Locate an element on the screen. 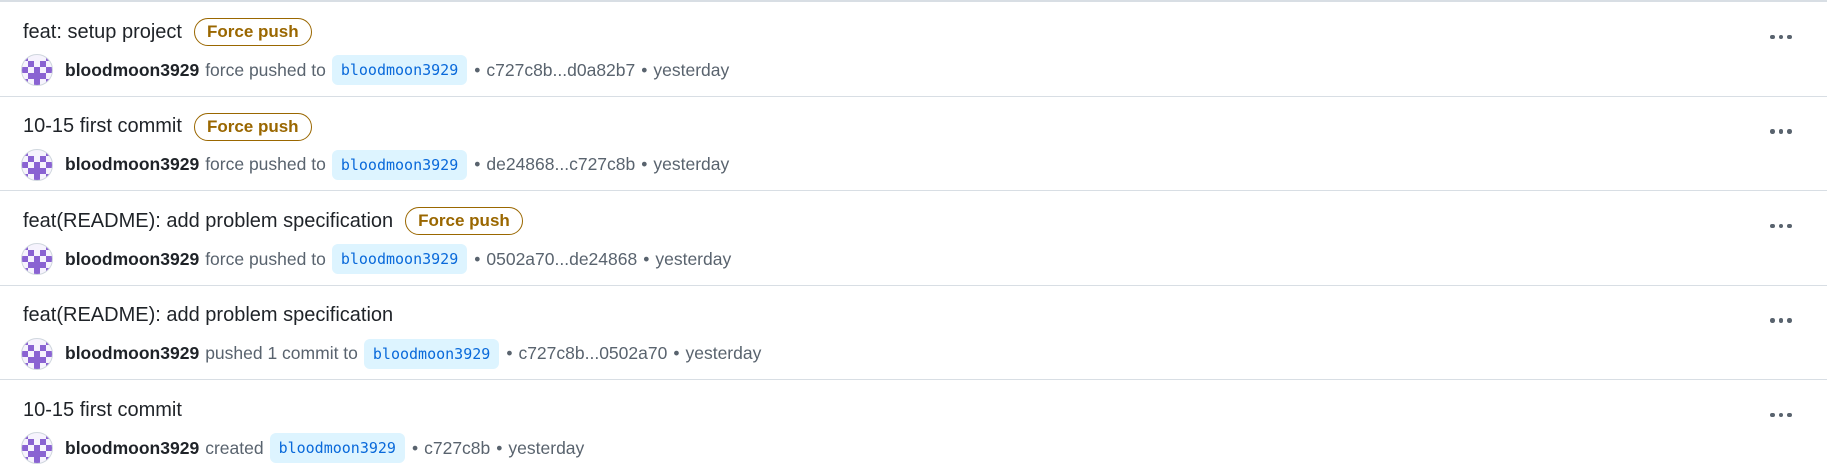 The width and height of the screenshot is (1827, 475). timeline-item-header: 10-15 first commit is located at coordinates (102, 410).